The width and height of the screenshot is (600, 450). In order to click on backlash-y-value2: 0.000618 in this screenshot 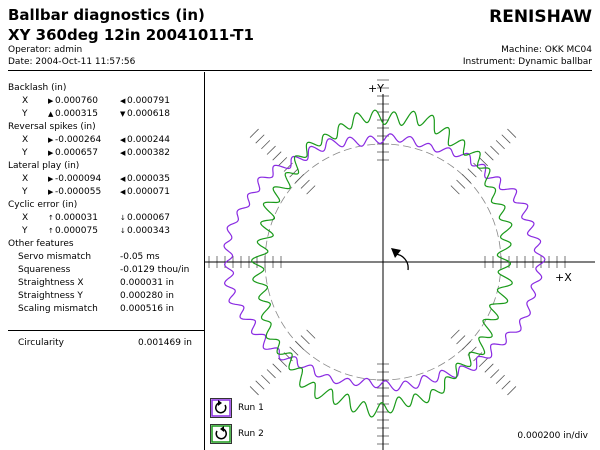, I will do `click(148, 114)`.